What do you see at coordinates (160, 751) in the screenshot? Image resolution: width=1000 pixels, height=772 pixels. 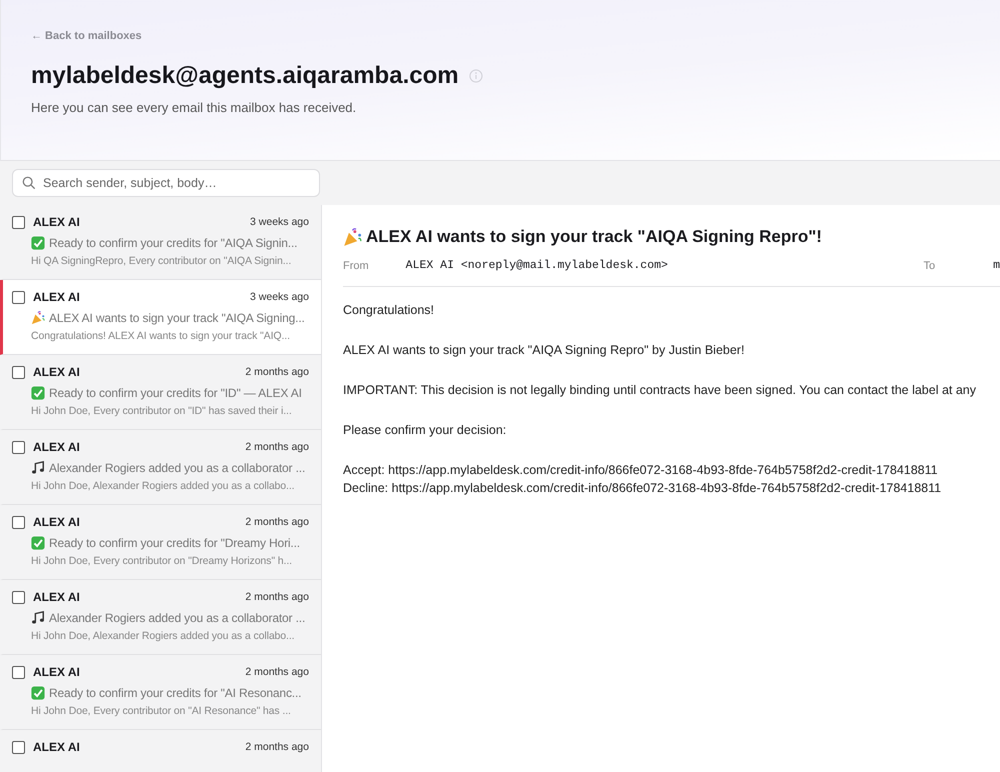 I see `message-item: ALEX AI 2 months ago` at bounding box center [160, 751].